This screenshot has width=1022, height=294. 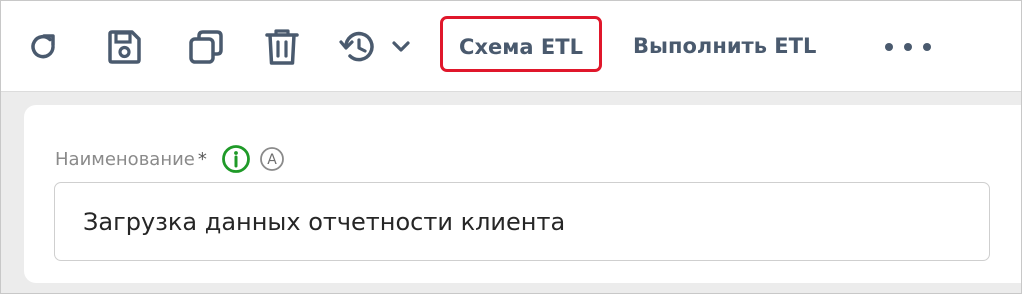 I want to click on name-field-label-row: Наименование * A, so click(x=170, y=159).